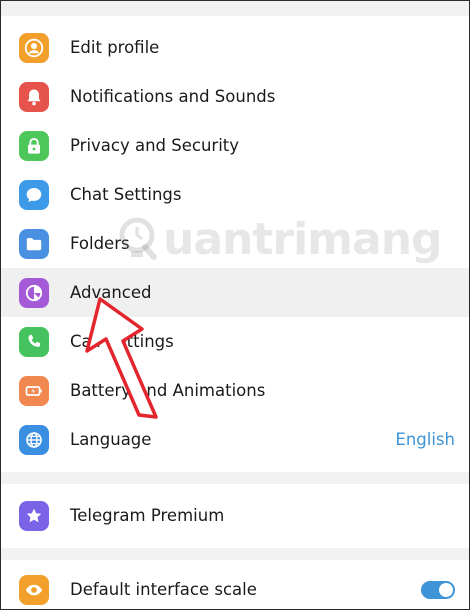  I want to click on menu-item-call-settings: Call Settings, so click(235, 341).